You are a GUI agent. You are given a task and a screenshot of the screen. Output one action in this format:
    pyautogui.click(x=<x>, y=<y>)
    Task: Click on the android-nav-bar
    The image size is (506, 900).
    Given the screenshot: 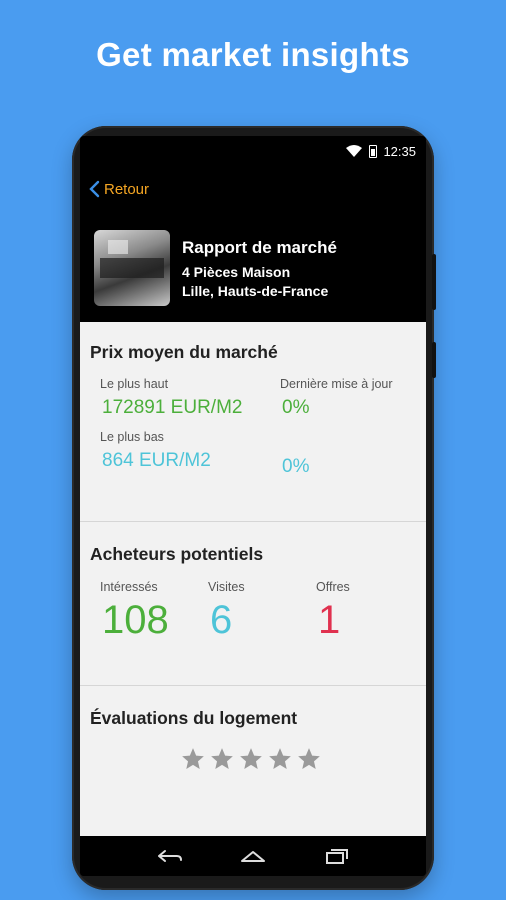 What is the action you would take?
    pyautogui.click(x=253, y=856)
    